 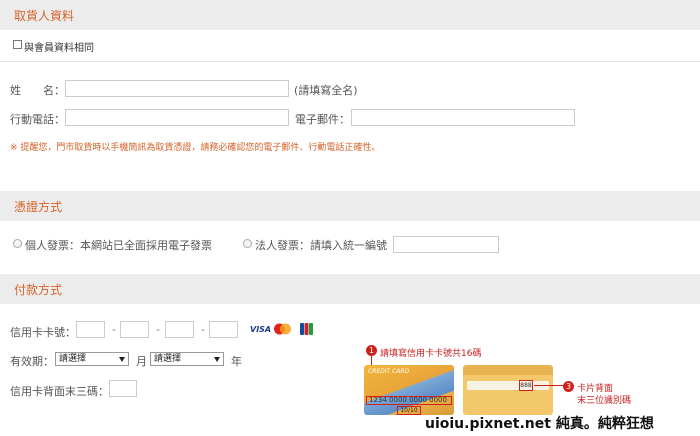 What do you see at coordinates (236, 361) in the screenshot?
I see `year-label: 年` at bounding box center [236, 361].